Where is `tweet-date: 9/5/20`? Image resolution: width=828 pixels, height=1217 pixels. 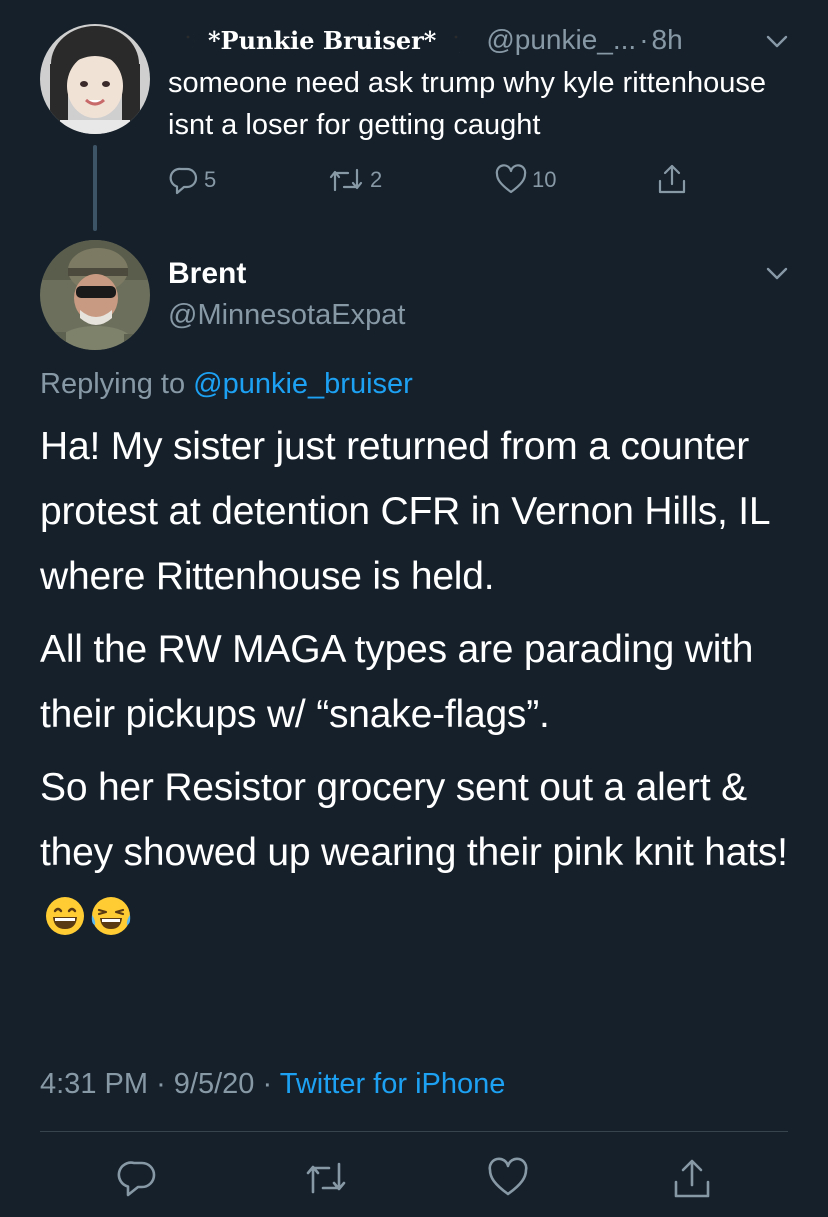
tweet-date: 9/5/20 is located at coordinates (214, 1084).